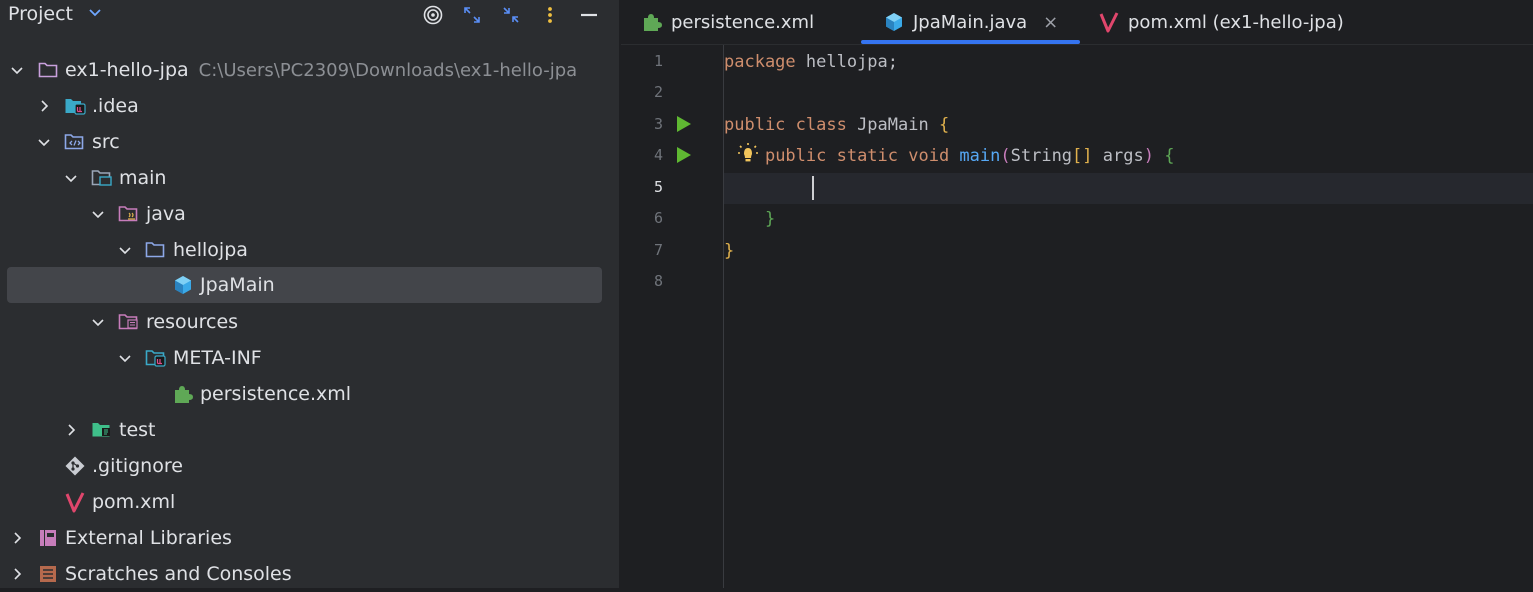 The height and width of the screenshot is (592, 1533). I want to click on tree-item-label: ex1-hello-jpa, so click(127, 70).